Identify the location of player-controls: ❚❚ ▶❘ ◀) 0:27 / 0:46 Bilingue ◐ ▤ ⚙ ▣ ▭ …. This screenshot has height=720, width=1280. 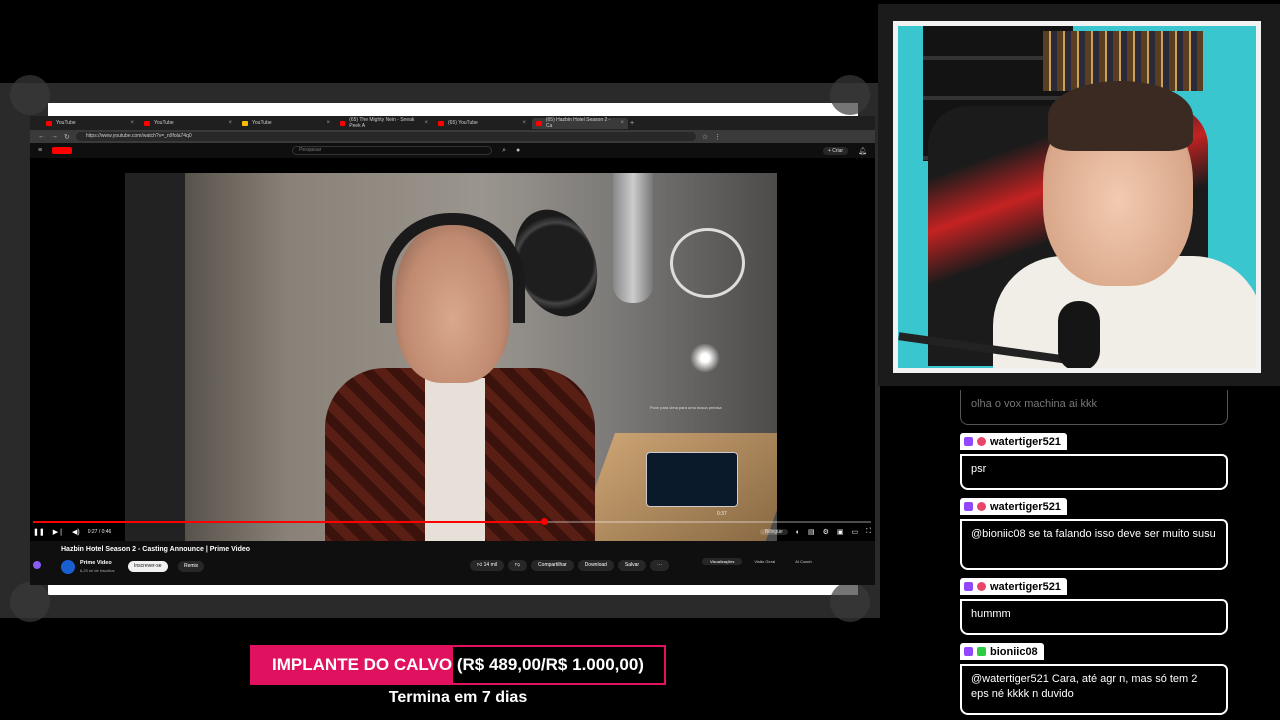
(452, 532).